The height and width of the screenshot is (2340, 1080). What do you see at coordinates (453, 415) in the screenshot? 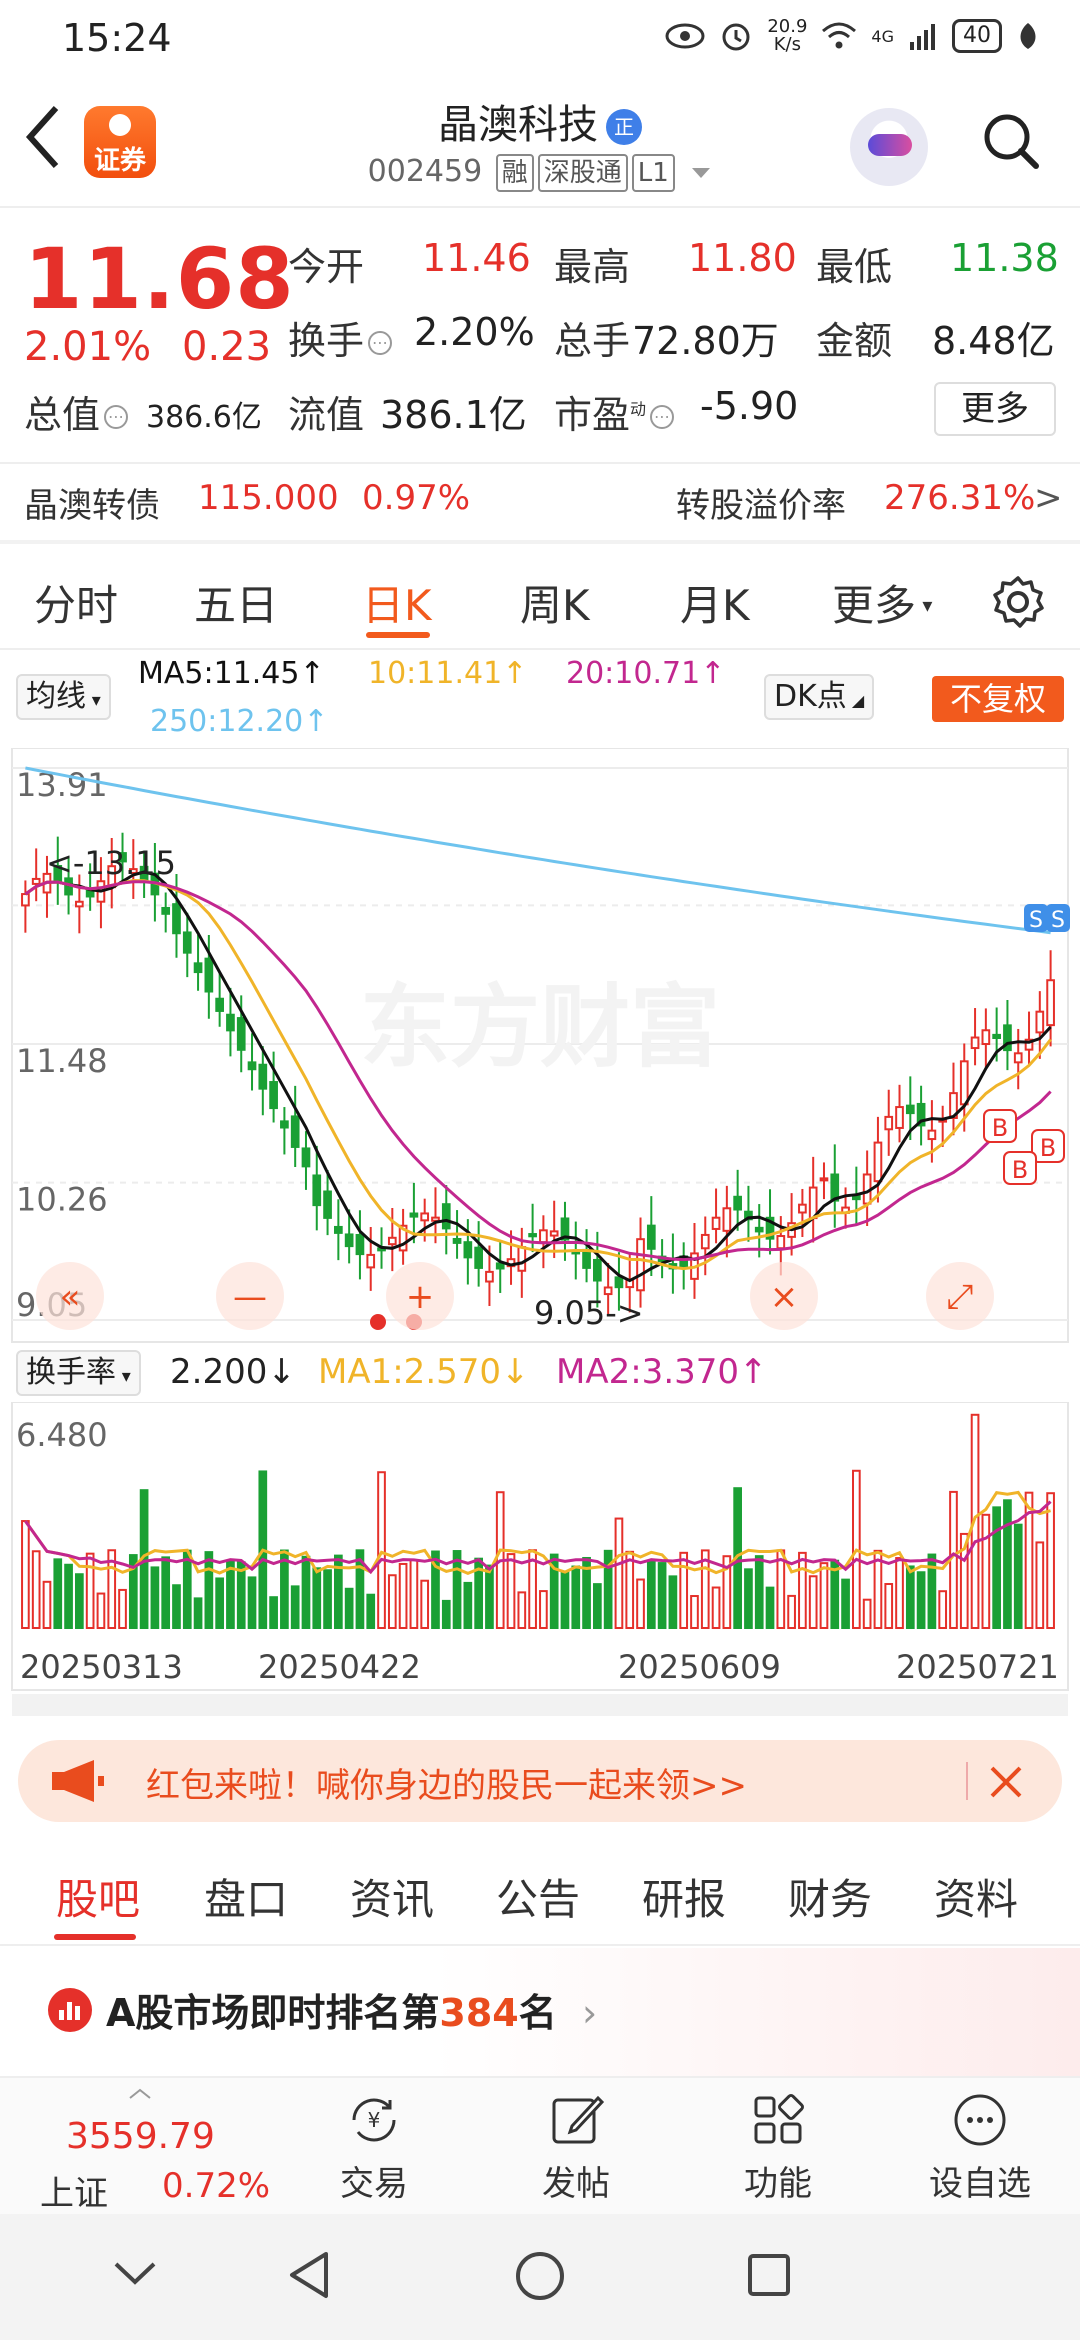
I see `float-cap-value: 386.1亿` at bounding box center [453, 415].